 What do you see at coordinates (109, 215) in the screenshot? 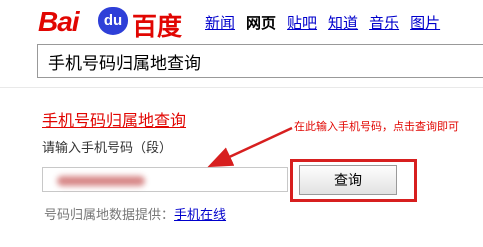
I see `provider-prefix: 号码归属地数据提供：` at bounding box center [109, 215].